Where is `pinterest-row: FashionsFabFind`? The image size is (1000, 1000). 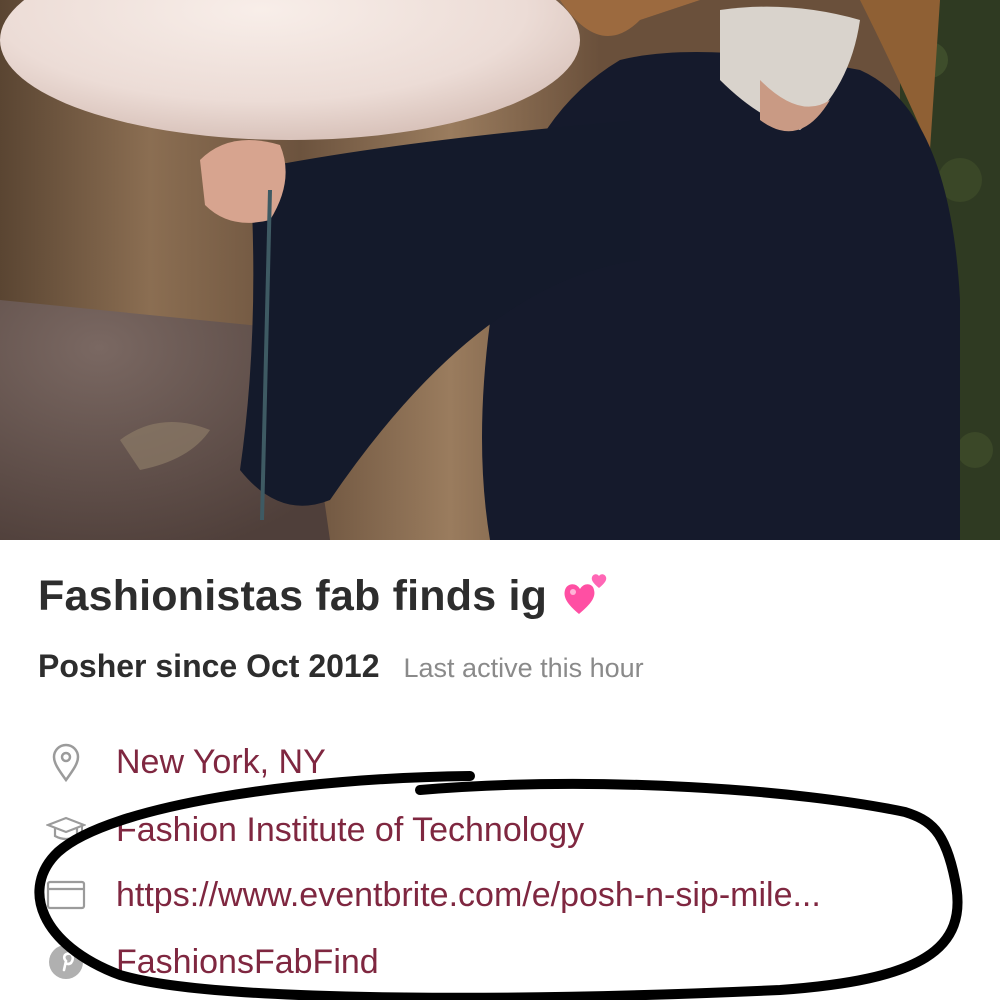
pinterest-row: FashionsFabFind is located at coordinates (211, 962).